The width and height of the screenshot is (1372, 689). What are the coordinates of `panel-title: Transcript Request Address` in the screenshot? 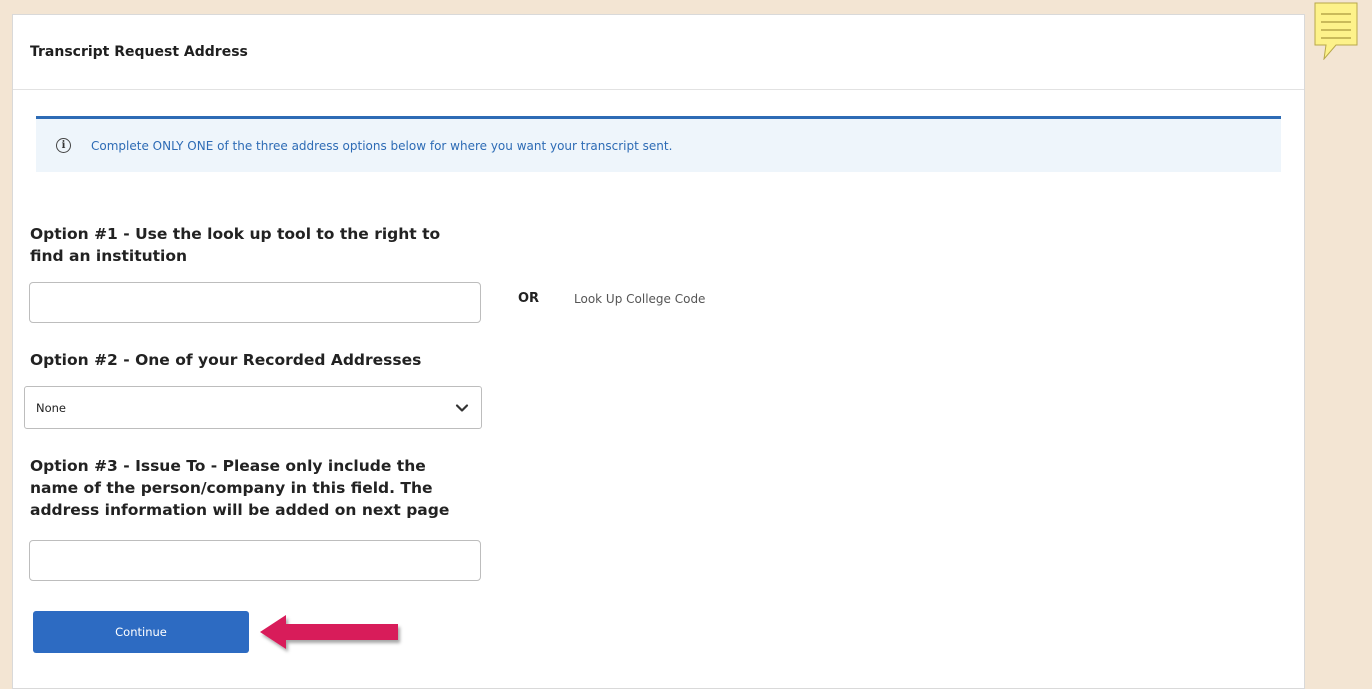 It's located at (658, 52).